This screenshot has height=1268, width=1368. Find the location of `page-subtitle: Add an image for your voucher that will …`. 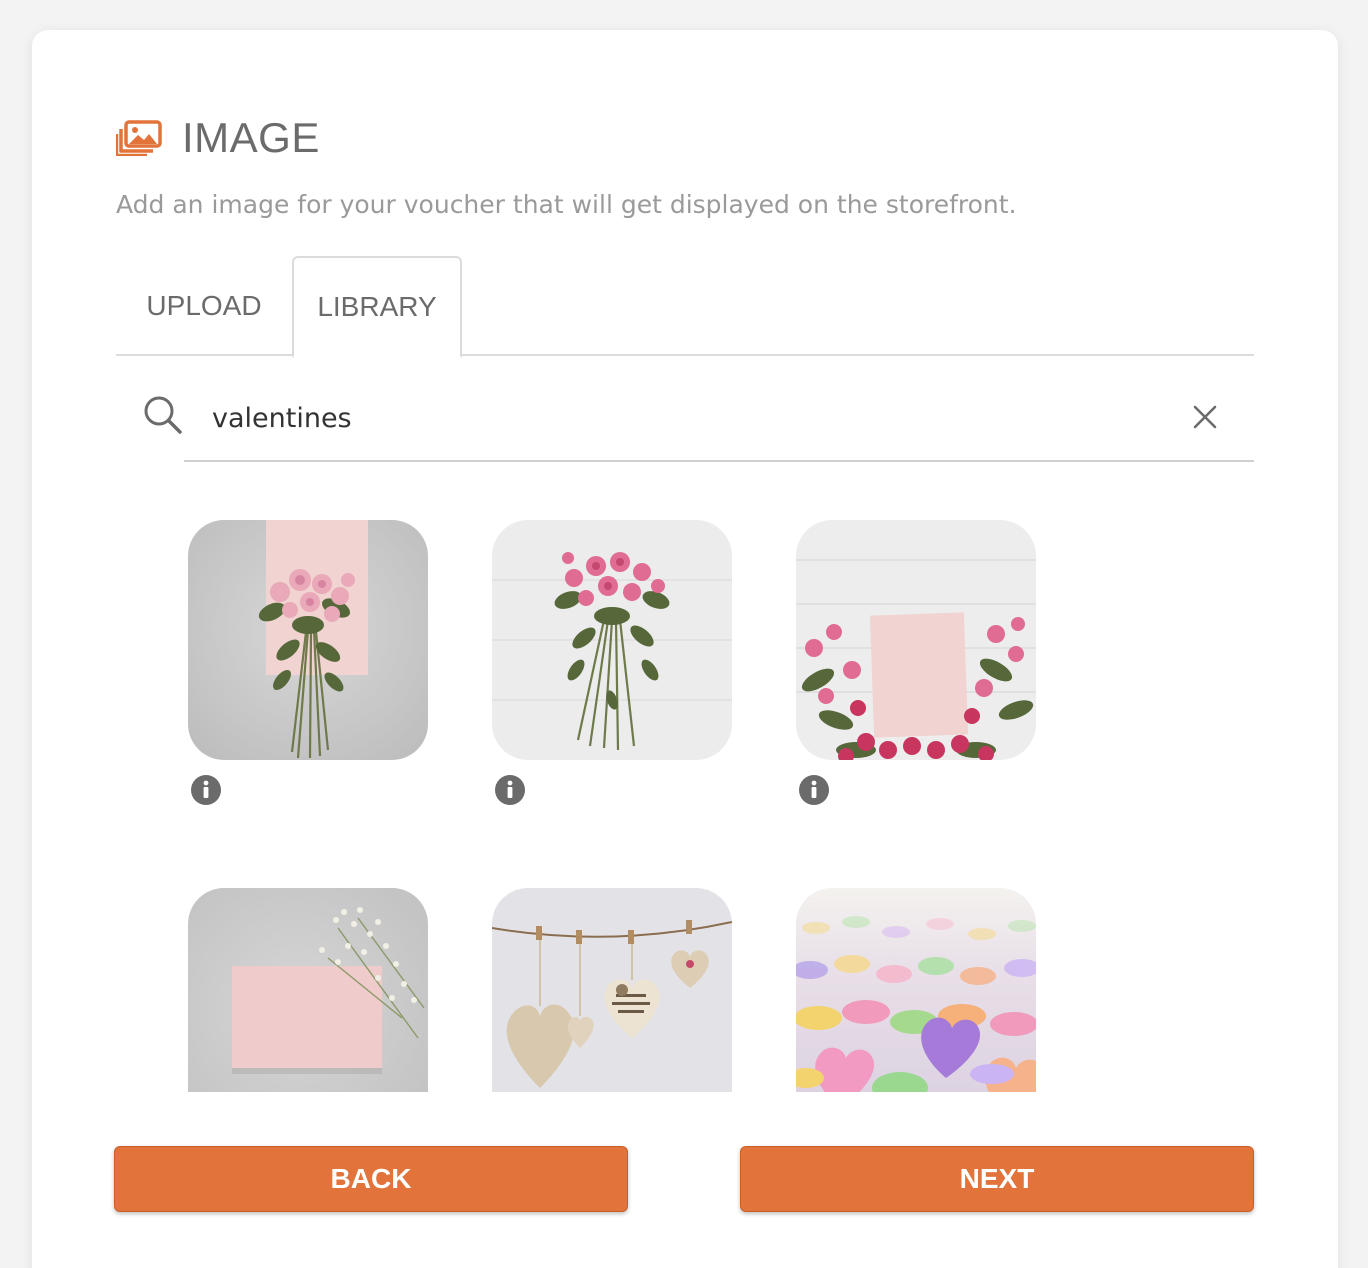

page-subtitle: Add an image for your voucher that will … is located at coordinates (566, 204).